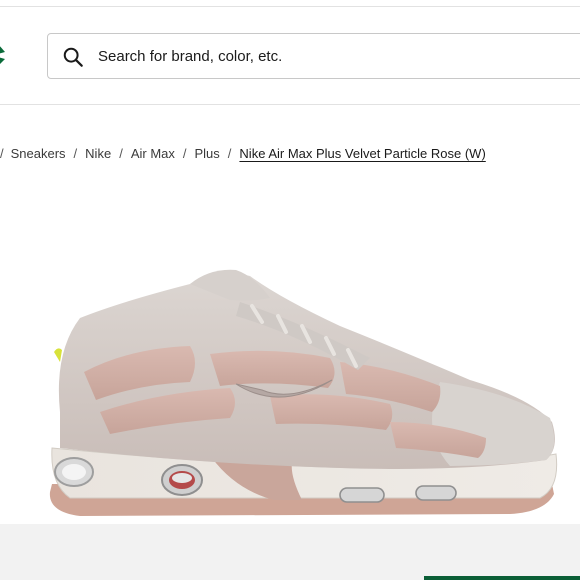  What do you see at coordinates (98, 153) in the screenshot?
I see `breadcrumb-item-nike: Nike` at bounding box center [98, 153].